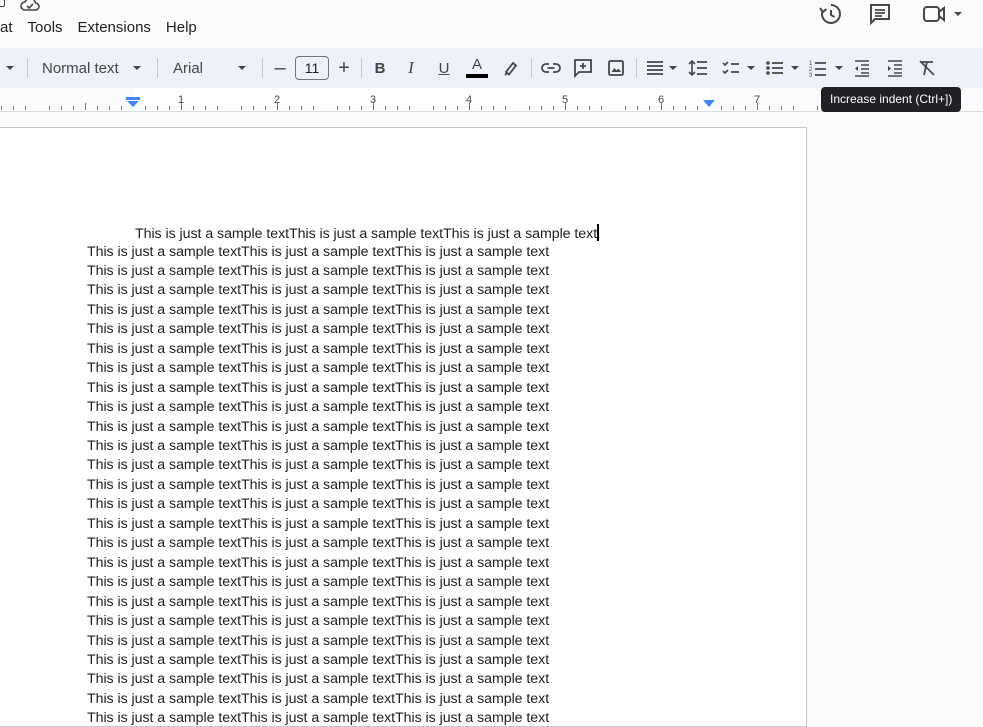 Image resolution: width=983 pixels, height=727 pixels. What do you see at coordinates (830, 14) in the screenshot?
I see `history-icon` at bounding box center [830, 14].